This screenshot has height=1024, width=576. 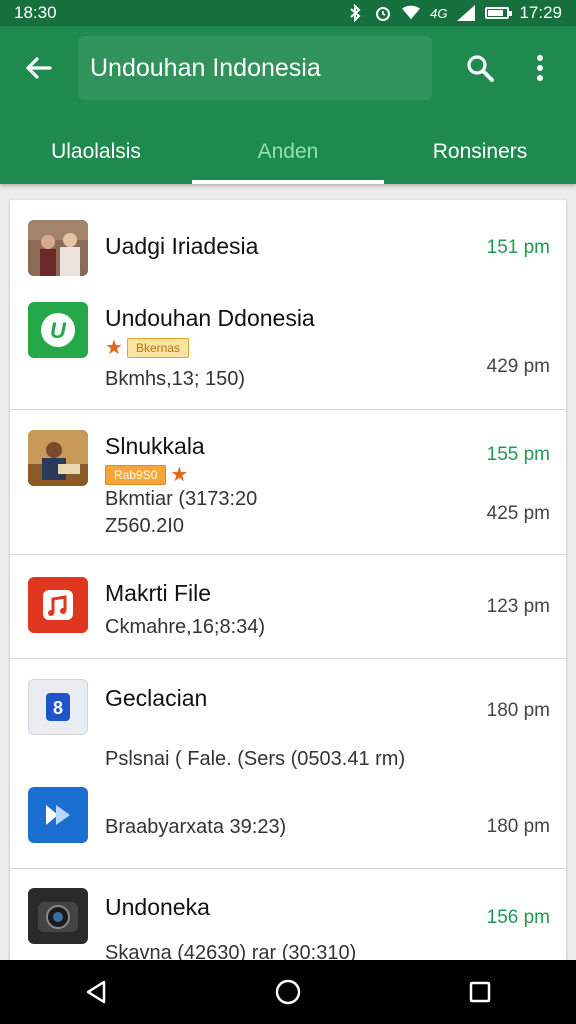 I want to click on list-item: Makrti File Ckmahre,16;8:34) 123 pm, so click(x=288, y=607).